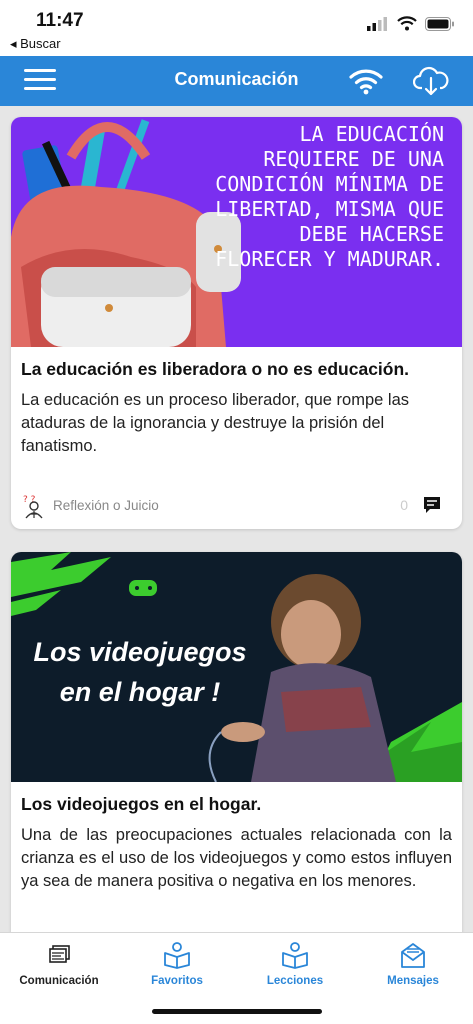  What do you see at coordinates (236, 799) in the screenshot?
I see `article-title: Los videojuegos en el hogar.` at bounding box center [236, 799].